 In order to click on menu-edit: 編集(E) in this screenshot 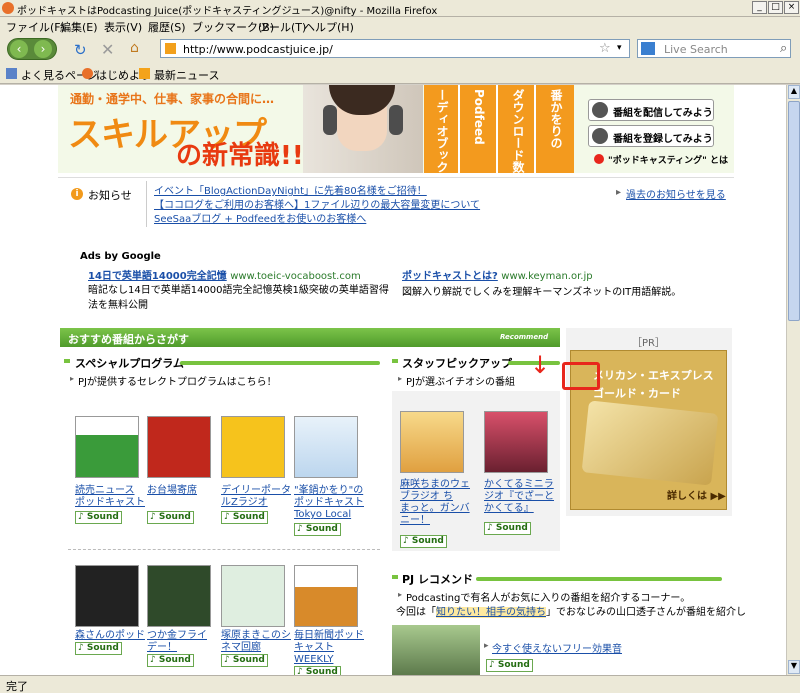, I will do `click(79, 27)`.